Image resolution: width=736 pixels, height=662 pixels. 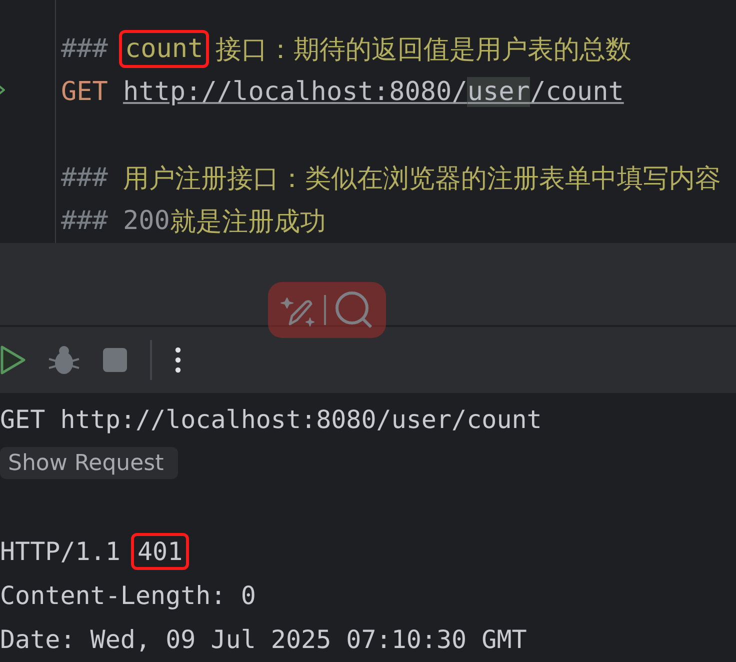 What do you see at coordinates (146, 221) in the screenshot?
I see `comment-text: 200` at bounding box center [146, 221].